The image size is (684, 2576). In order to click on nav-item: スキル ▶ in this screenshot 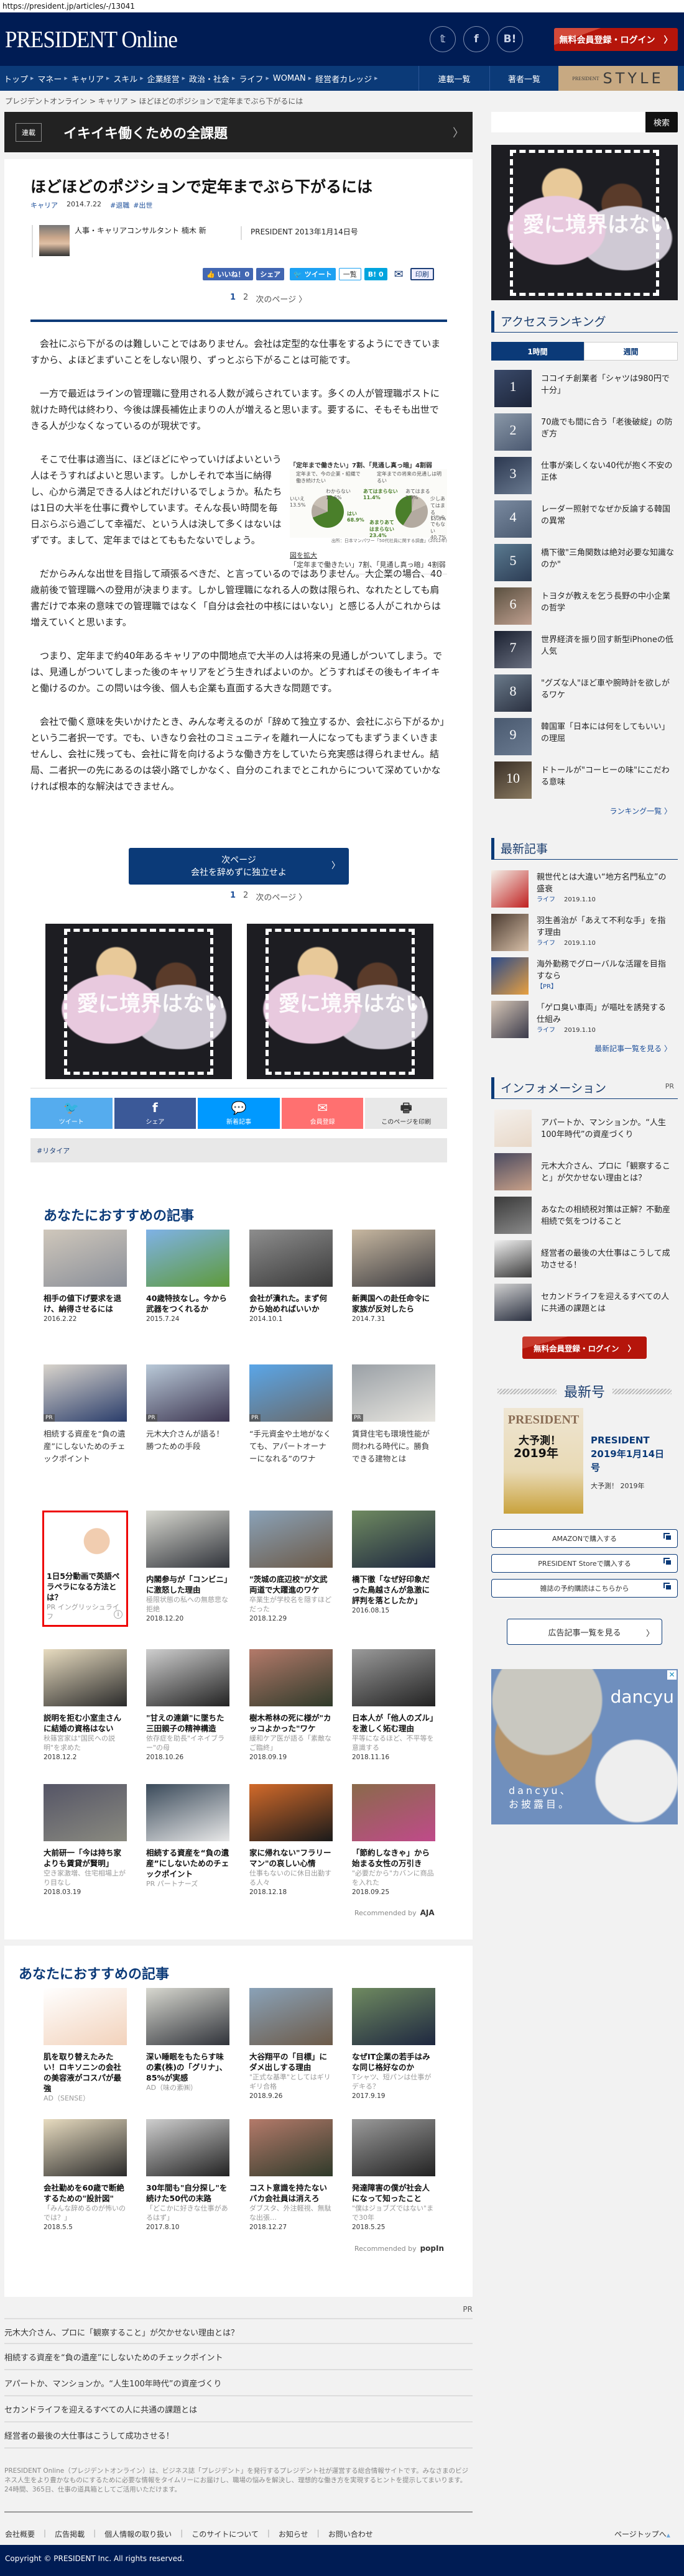, I will do `click(128, 79)`.